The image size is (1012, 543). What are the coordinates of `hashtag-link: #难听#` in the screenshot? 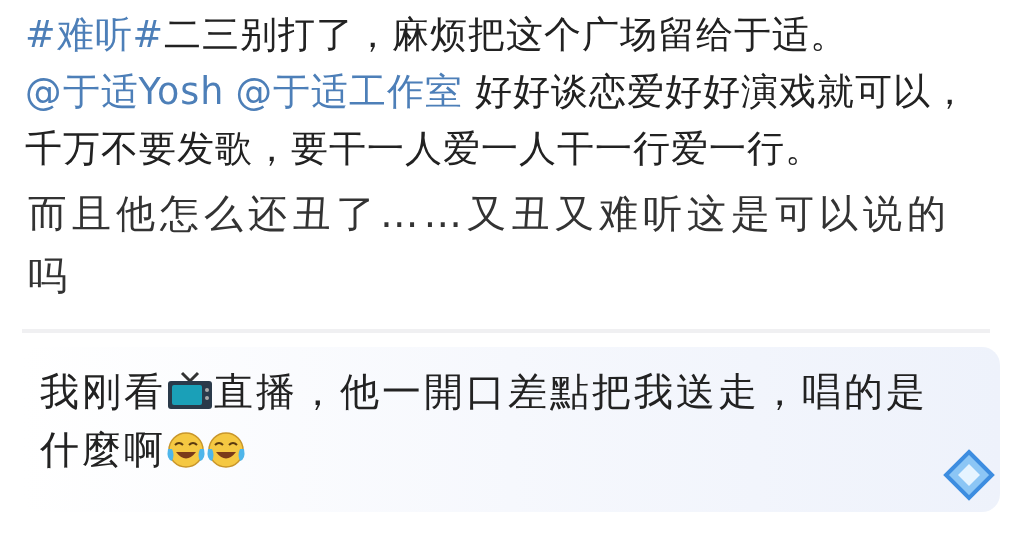 It's located at (95, 34).